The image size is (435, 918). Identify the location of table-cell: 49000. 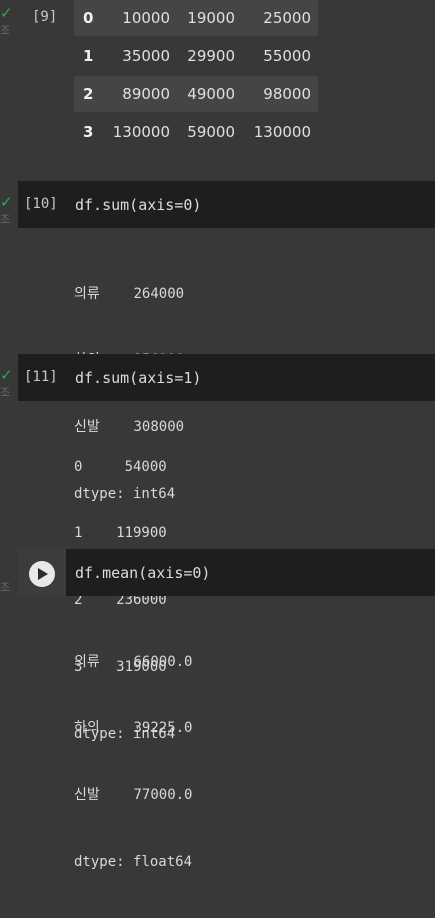
(211, 94).